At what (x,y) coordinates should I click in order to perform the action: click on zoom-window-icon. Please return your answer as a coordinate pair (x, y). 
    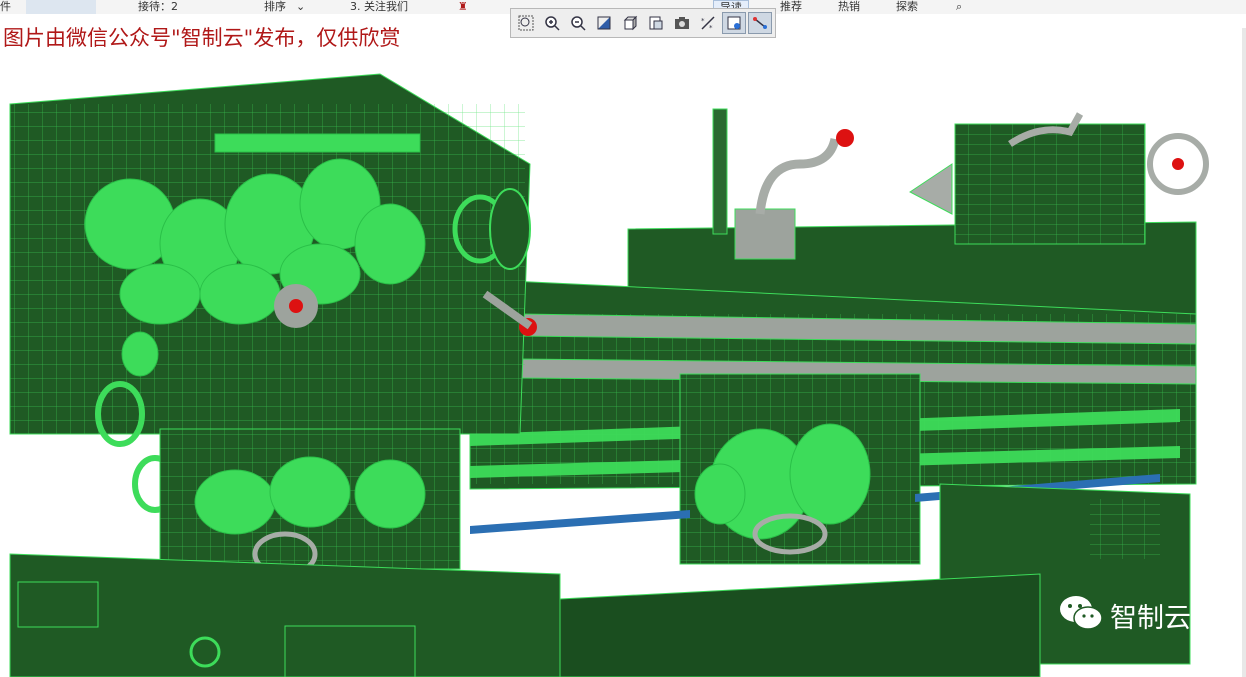
    Looking at the image, I should click on (526, 23).